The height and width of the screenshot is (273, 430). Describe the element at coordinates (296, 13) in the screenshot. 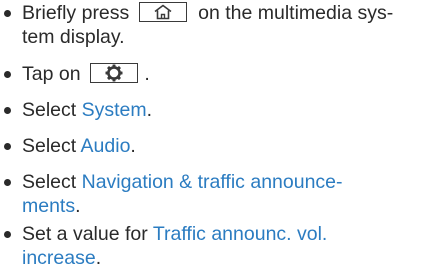

I see `step-text: on the multimedia sys-` at that location.